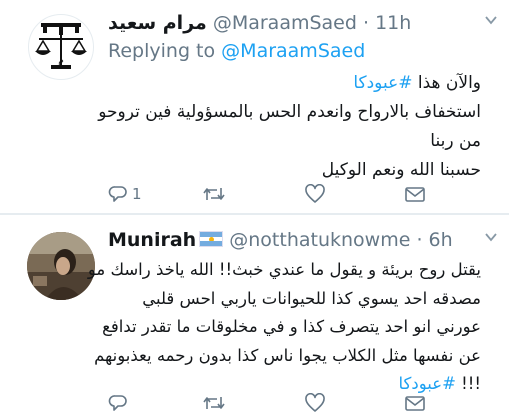 This screenshot has width=509, height=416. What do you see at coordinates (285, 23) in the screenshot?
I see `author-handle: @MaraamSaed` at bounding box center [285, 23].